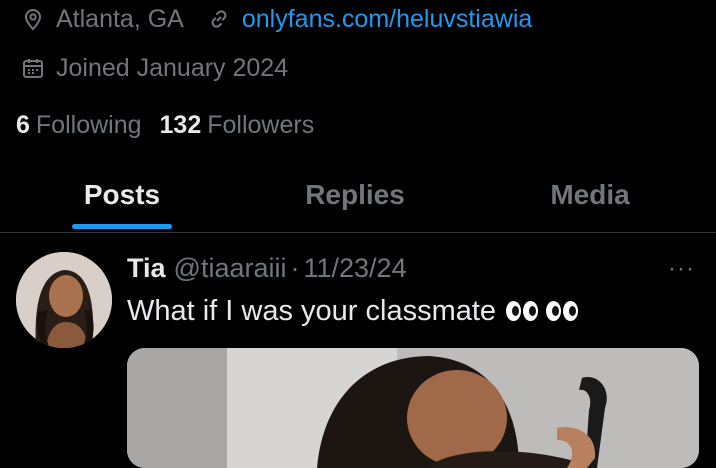 The image size is (716, 468). What do you see at coordinates (33, 68) in the screenshot?
I see `calendar-icon` at bounding box center [33, 68].